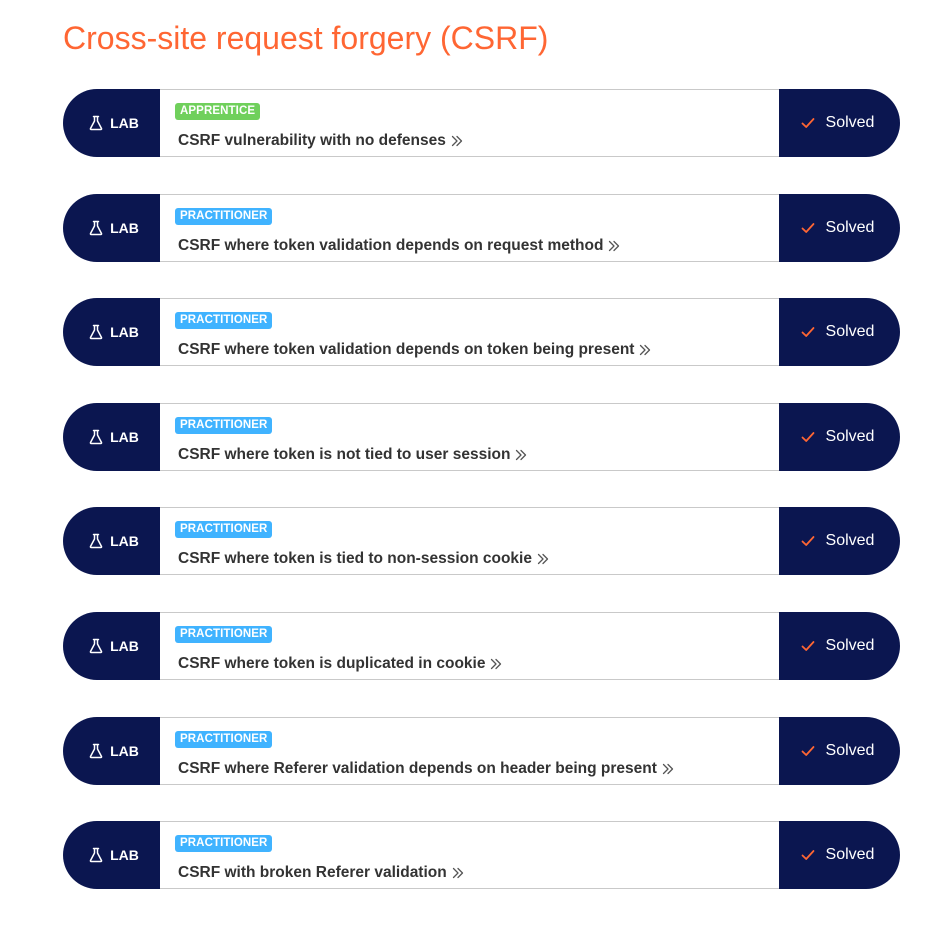 This screenshot has width=947, height=926. I want to click on lab-title: CSRF where token is duplicated in cookie, so click(332, 663).